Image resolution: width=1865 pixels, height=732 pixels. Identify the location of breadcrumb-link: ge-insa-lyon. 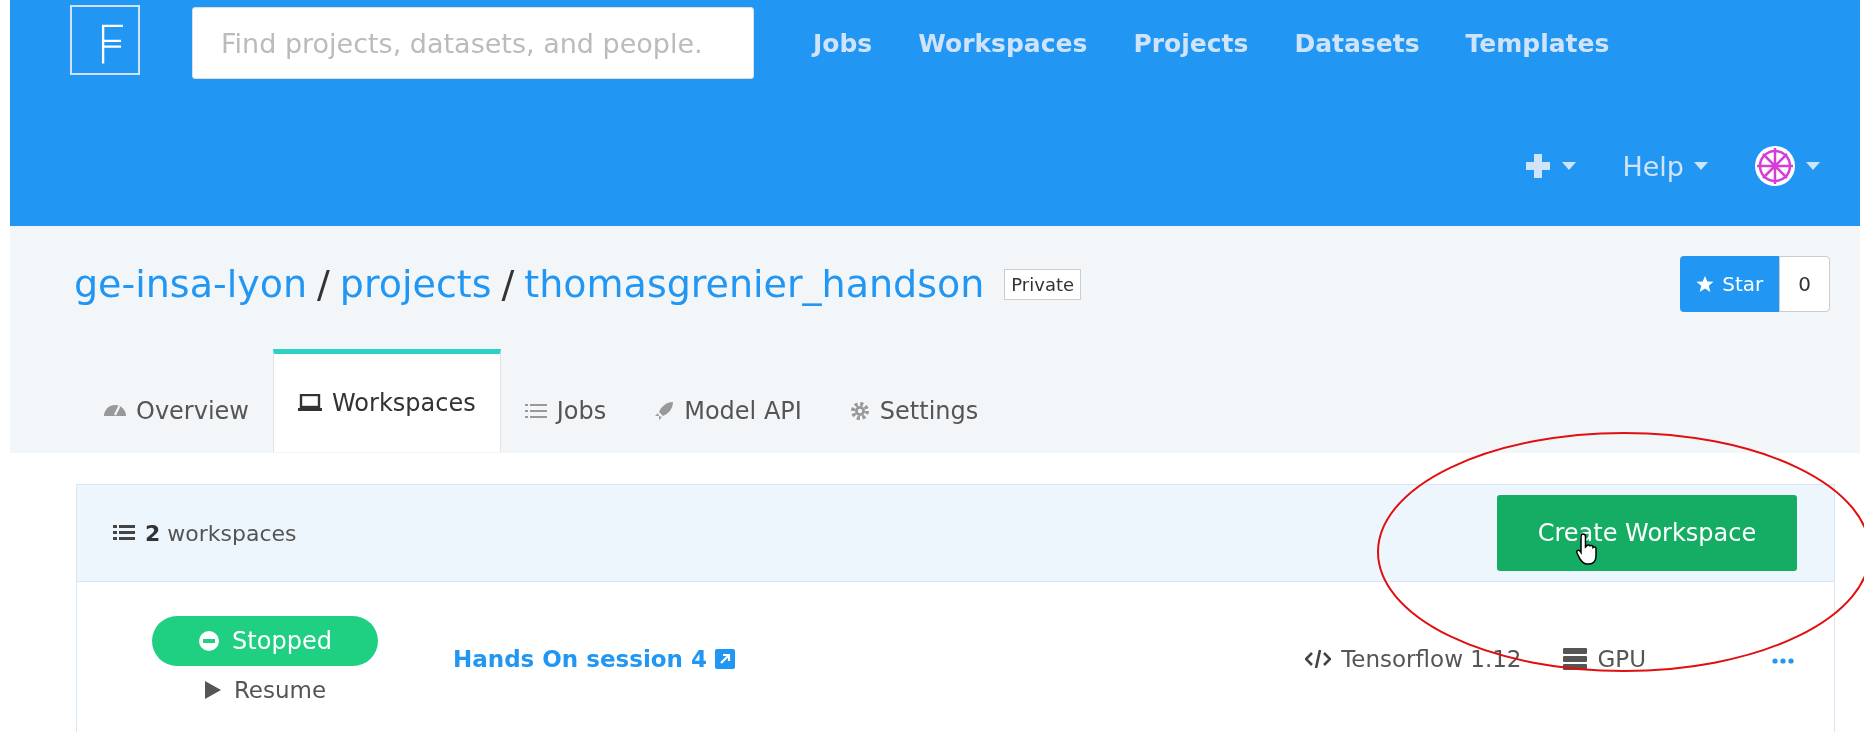
(191, 284).